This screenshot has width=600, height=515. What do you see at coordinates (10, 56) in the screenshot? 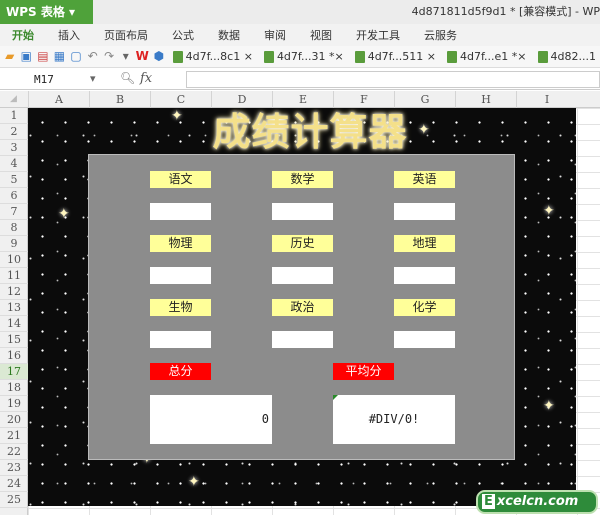
I see `open-icon: ▰` at bounding box center [10, 56].